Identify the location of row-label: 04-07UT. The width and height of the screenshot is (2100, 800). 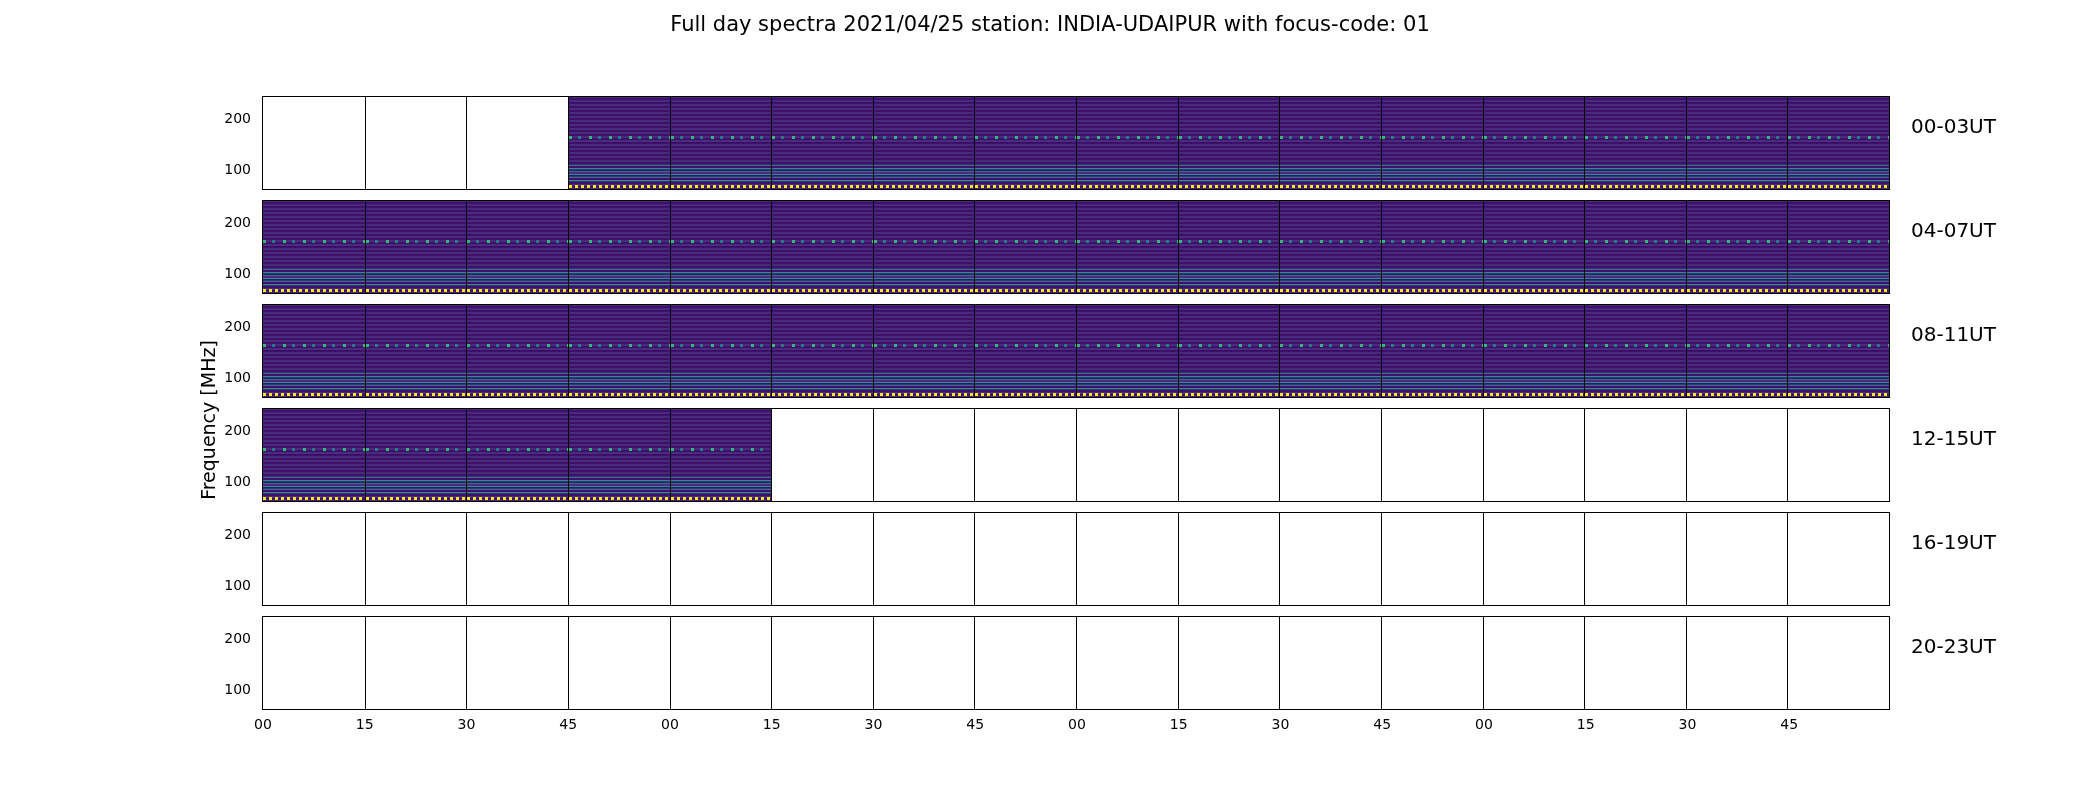
(1953, 230).